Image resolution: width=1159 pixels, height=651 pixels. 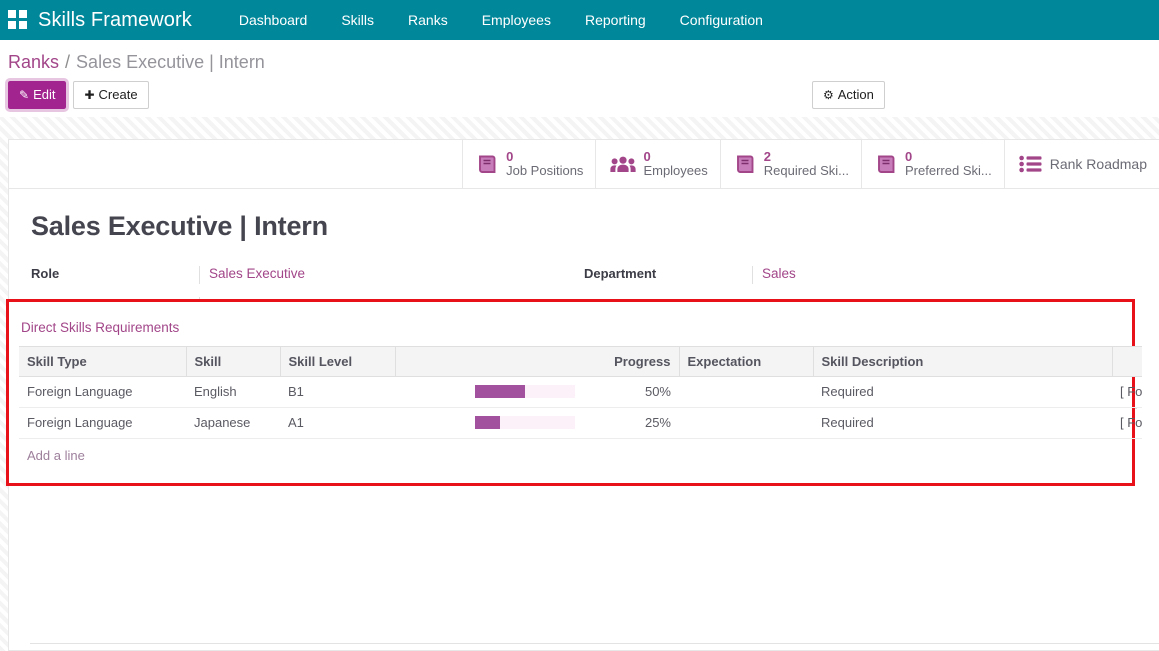 I want to click on stat-button-rank-roadmap: Rank Roadmap, so click(x=1081, y=164).